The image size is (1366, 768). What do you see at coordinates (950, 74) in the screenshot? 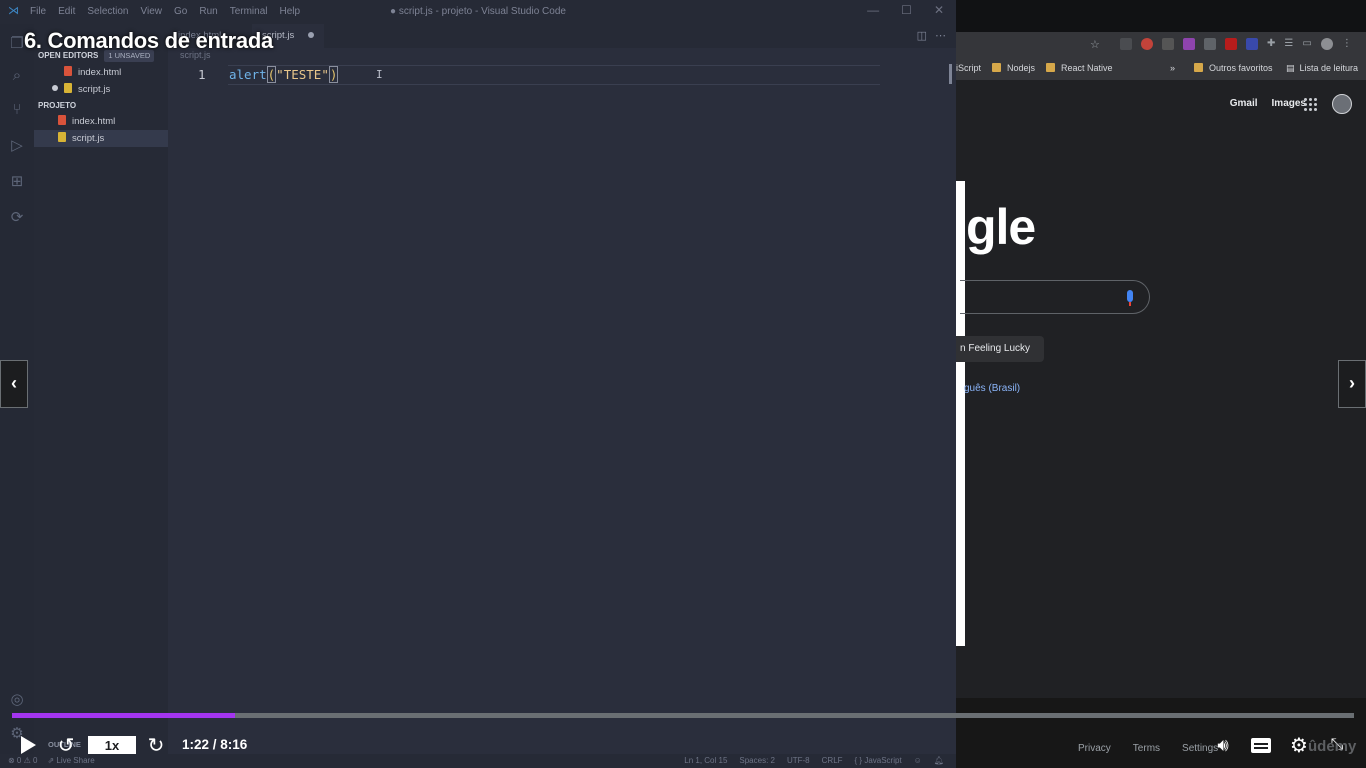
I see `editor-scrollbar` at bounding box center [950, 74].